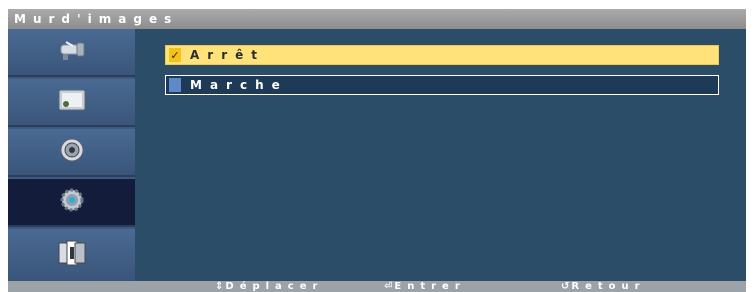 The height and width of the screenshot is (292, 754). I want to click on option-label: Arrêt, so click(227, 55).